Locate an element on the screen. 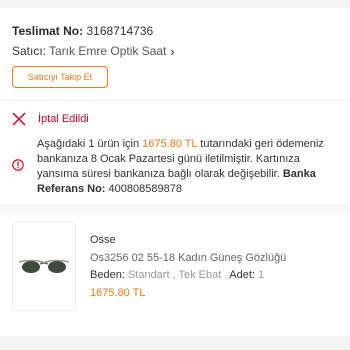  section-separator is located at coordinates (175, 209).